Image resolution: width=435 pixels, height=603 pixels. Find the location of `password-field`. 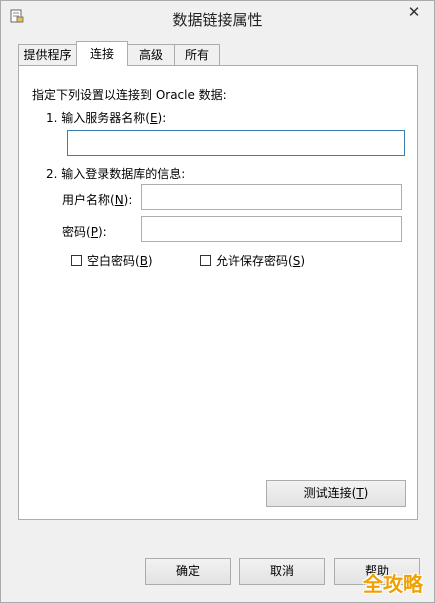

password-field is located at coordinates (271, 229).